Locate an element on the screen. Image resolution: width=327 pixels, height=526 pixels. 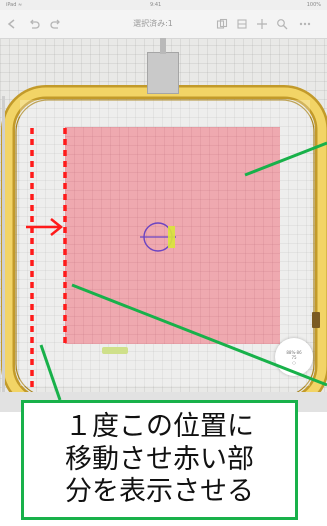
annotation-text: １度この位置に 移動させ赤い部 分を表示させる is located at coordinates (159, 459).